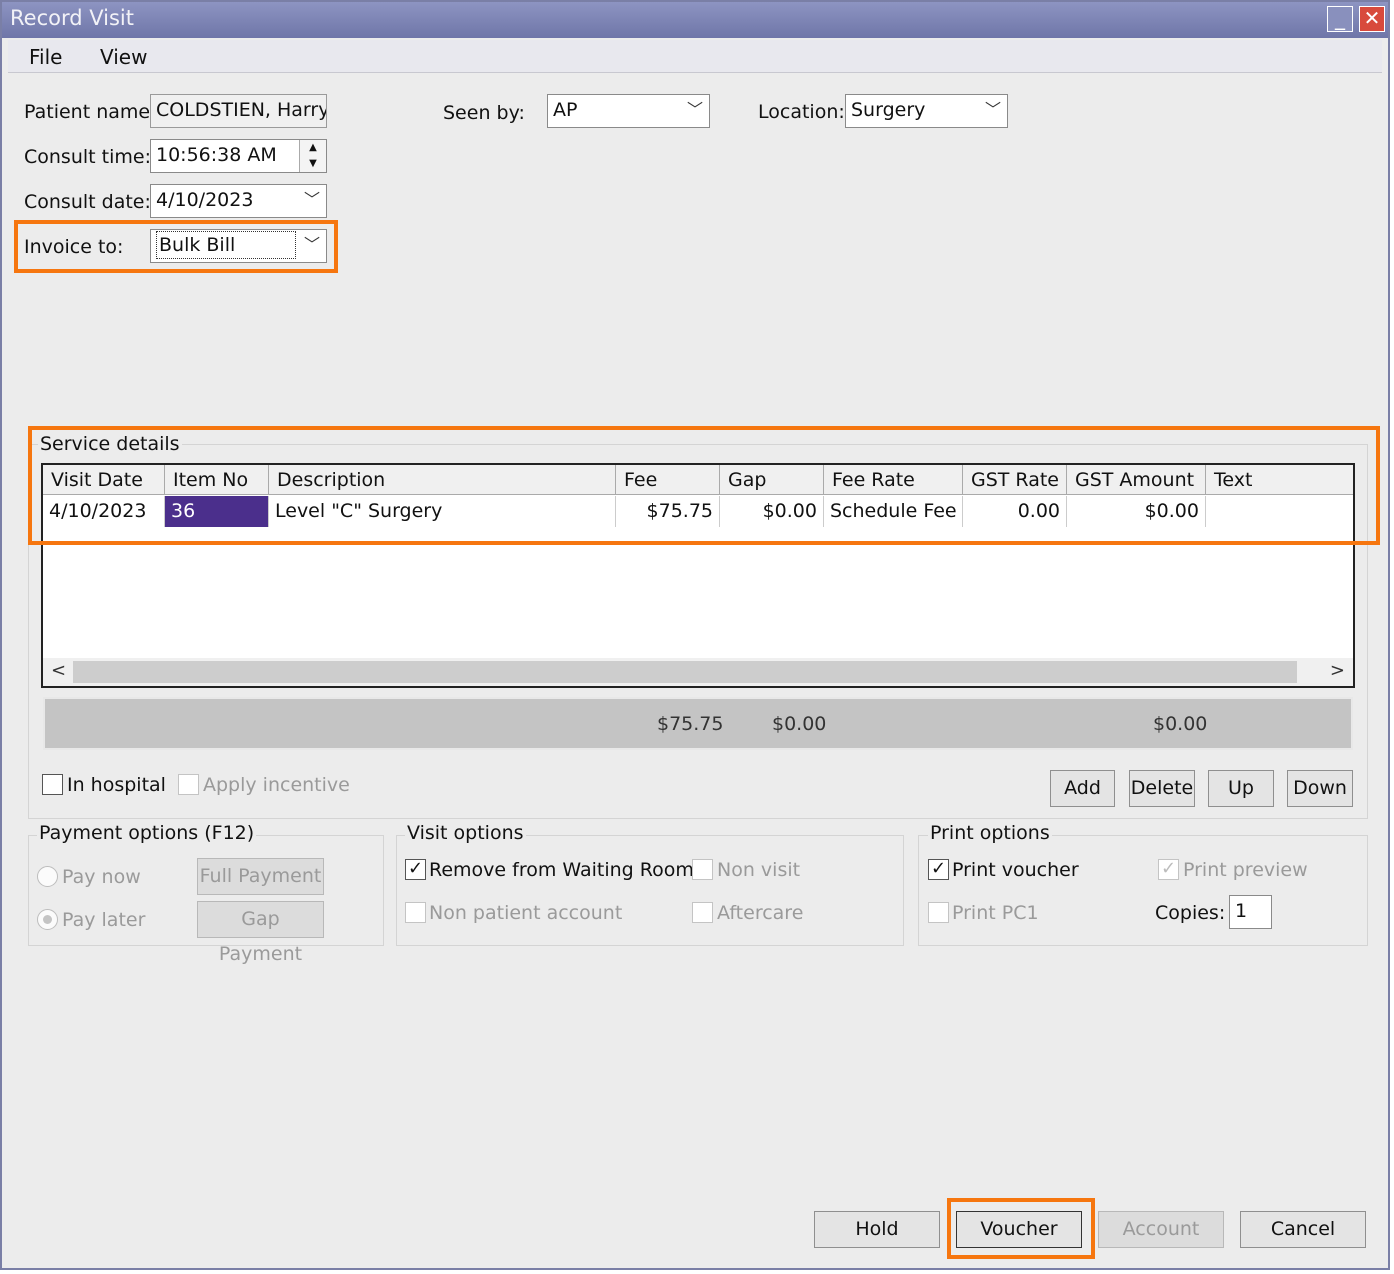 The width and height of the screenshot is (1394, 1274). What do you see at coordinates (1190, 913) in the screenshot?
I see `copies-label: Copies:` at bounding box center [1190, 913].